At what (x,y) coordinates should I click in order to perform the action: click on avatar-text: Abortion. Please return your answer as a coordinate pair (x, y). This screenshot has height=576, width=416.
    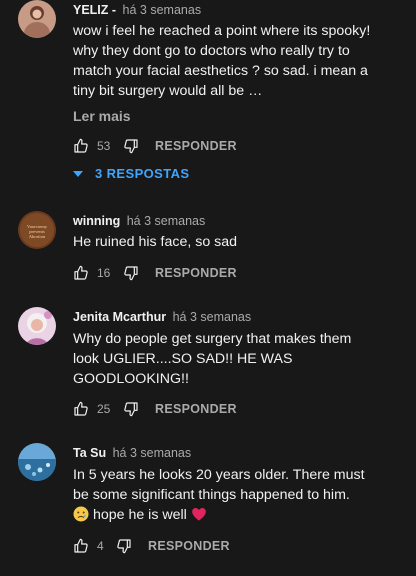
    Looking at the image, I should click on (37, 236).